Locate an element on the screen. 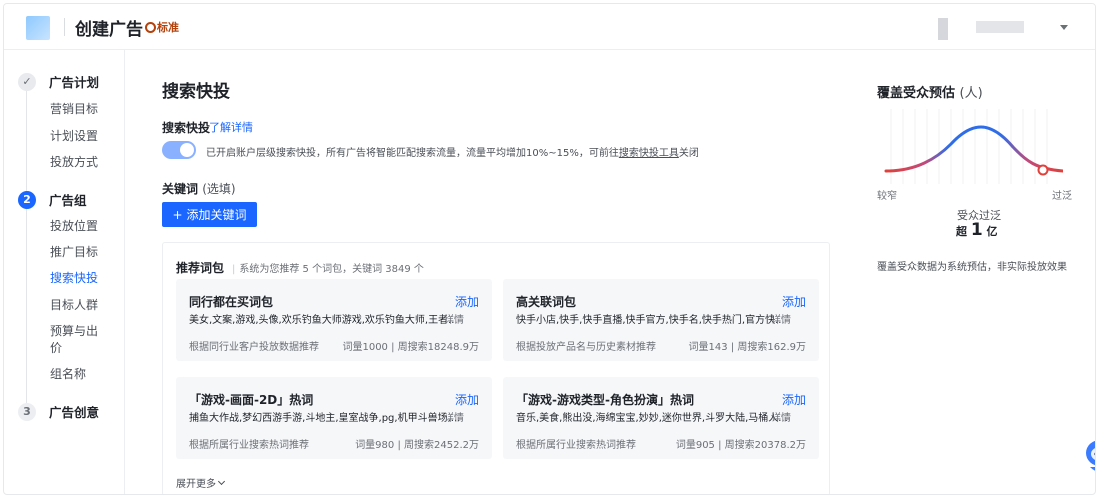 The image size is (1099, 498). card-title: 高关联词包 is located at coordinates (546, 302).